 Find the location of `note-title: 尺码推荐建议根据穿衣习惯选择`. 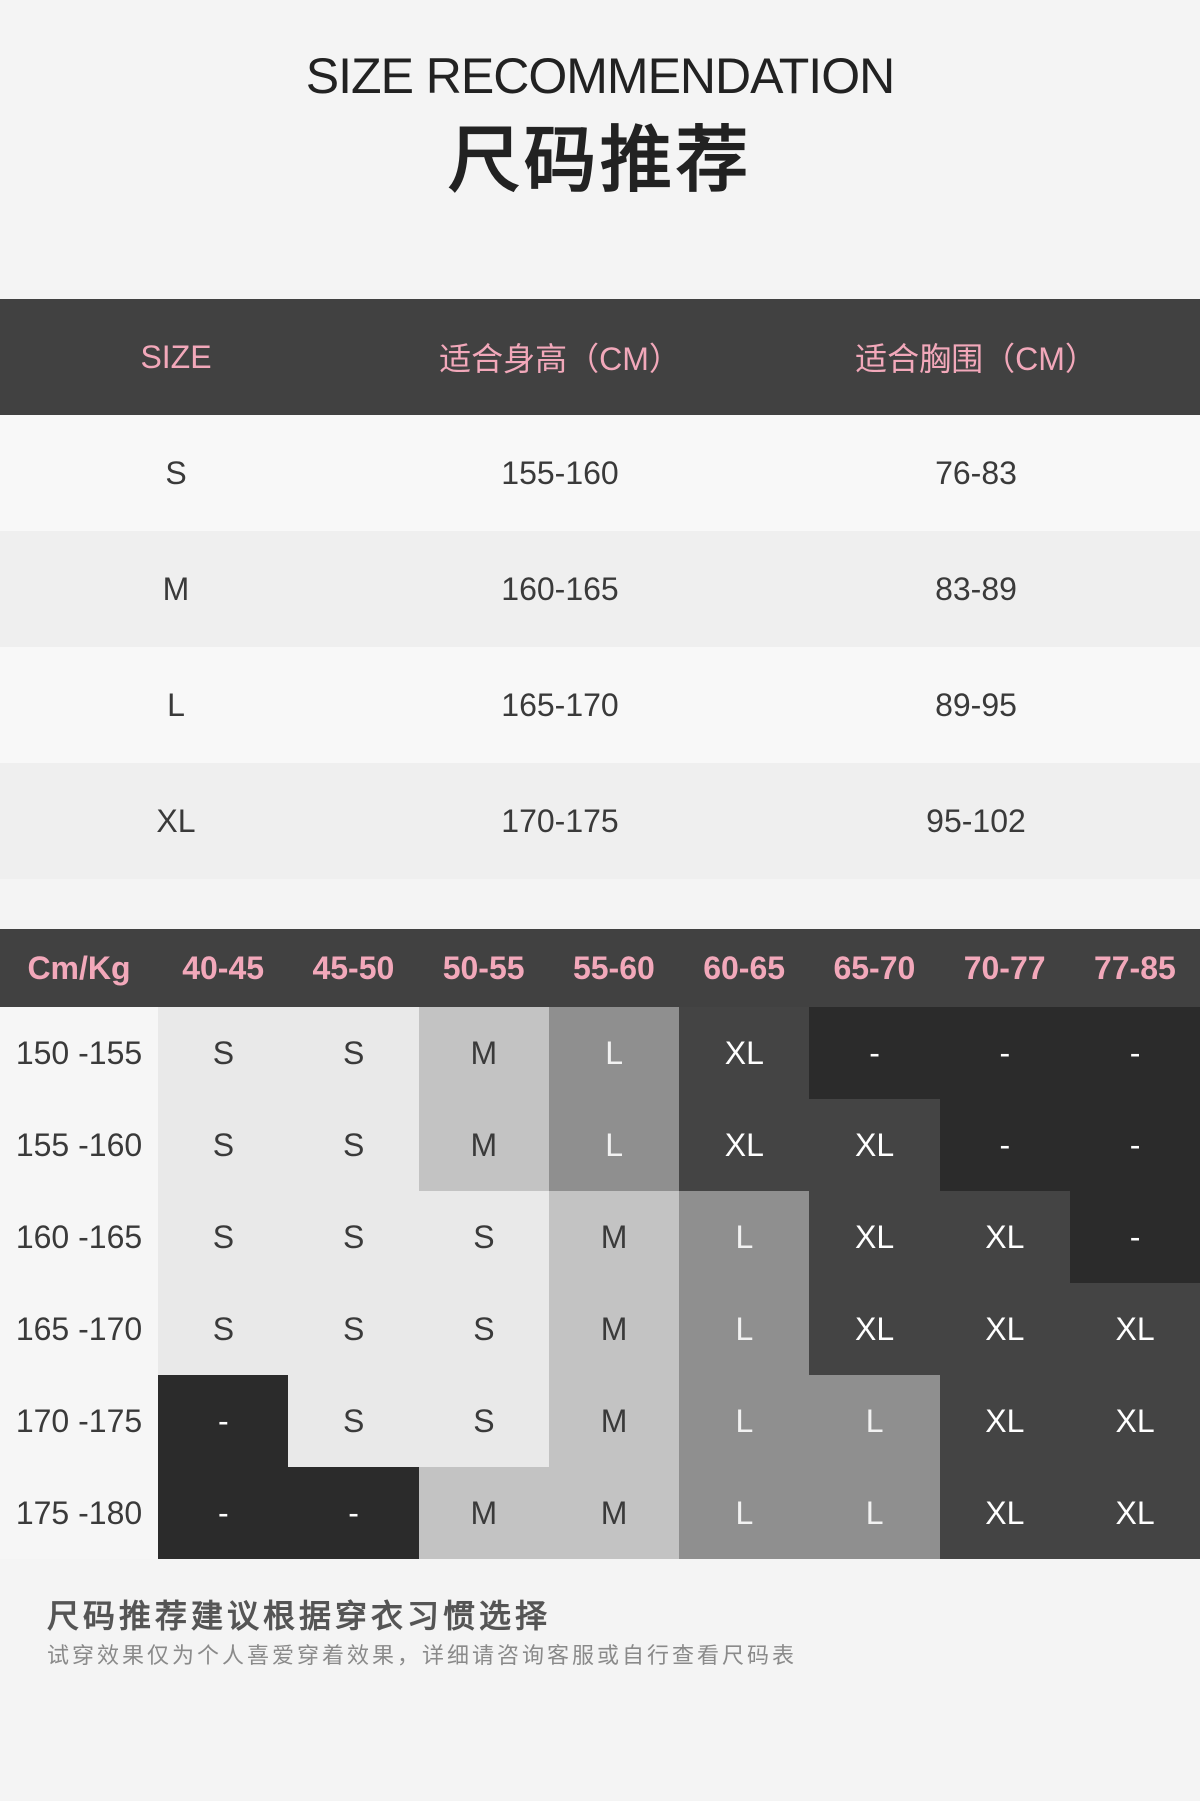

note-title: 尺码推荐建议根据穿衣习惯选择 is located at coordinates (299, 1616).